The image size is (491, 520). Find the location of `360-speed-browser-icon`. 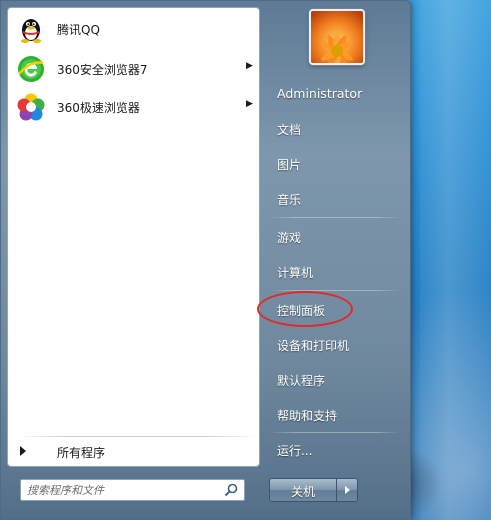

360-speed-browser-icon is located at coordinates (31, 107).